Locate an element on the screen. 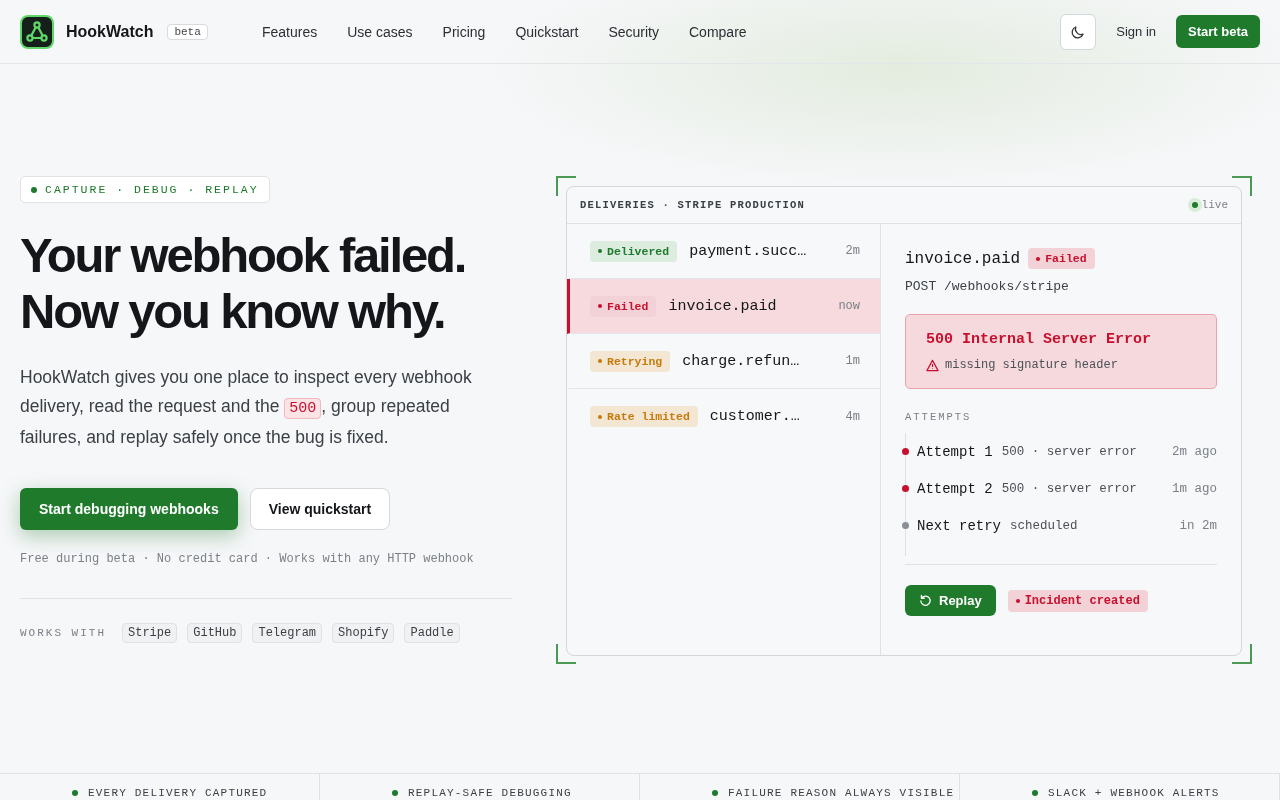 This screenshot has height=800, width=1280. integration-tag: Shopify is located at coordinates (363, 633).